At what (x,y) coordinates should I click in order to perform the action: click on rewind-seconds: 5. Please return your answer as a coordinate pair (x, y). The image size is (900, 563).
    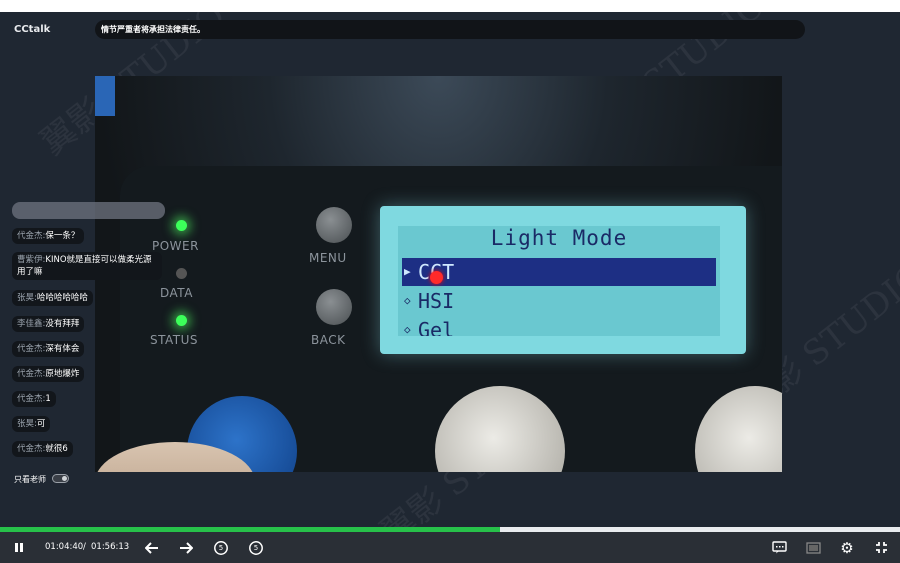
    Looking at the image, I should click on (221, 547).